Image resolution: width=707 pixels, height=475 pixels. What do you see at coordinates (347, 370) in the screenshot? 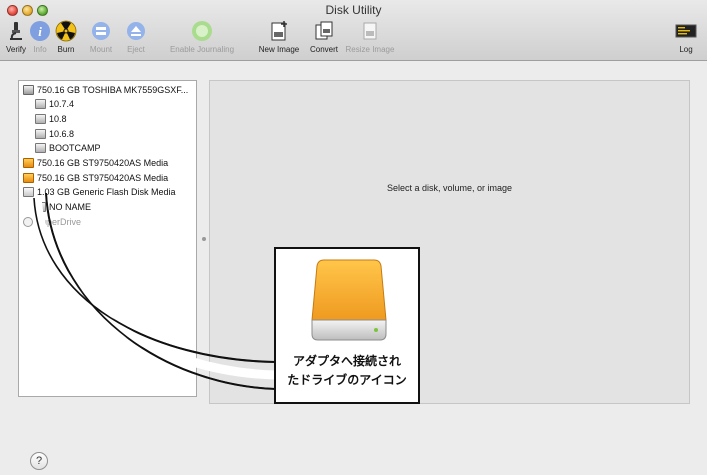
I see `callout-caption: アダプタへ接続され たドライブのアイコン` at bounding box center [347, 370].